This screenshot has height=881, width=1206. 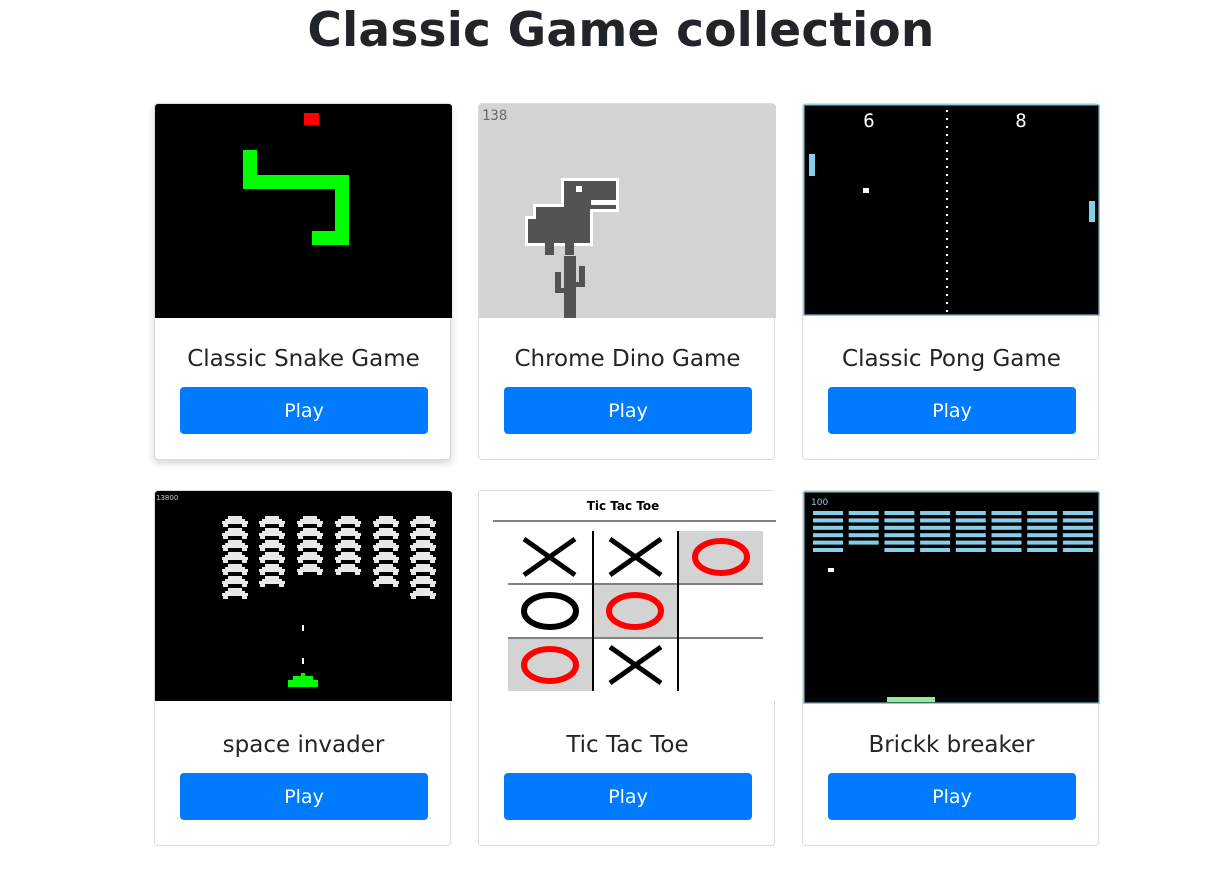 What do you see at coordinates (167, 498) in the screenshot?
I see `invader-score: 13800` at bounding box center [167, 498].